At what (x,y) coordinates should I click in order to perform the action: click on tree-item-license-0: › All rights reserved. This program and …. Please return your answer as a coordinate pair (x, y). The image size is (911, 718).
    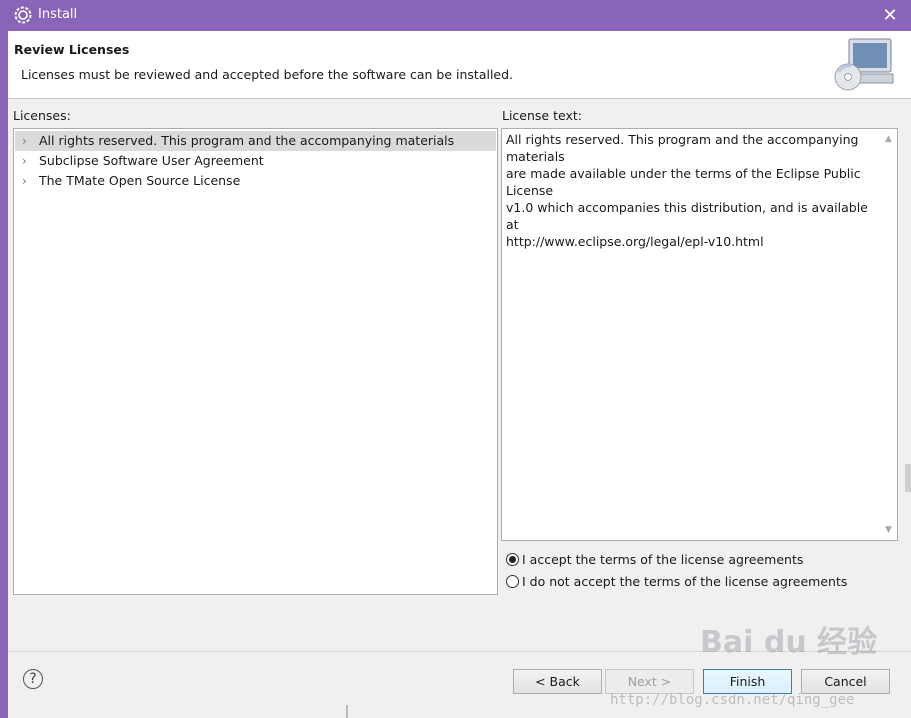
    Looking at the image, I should click on (255, 141).